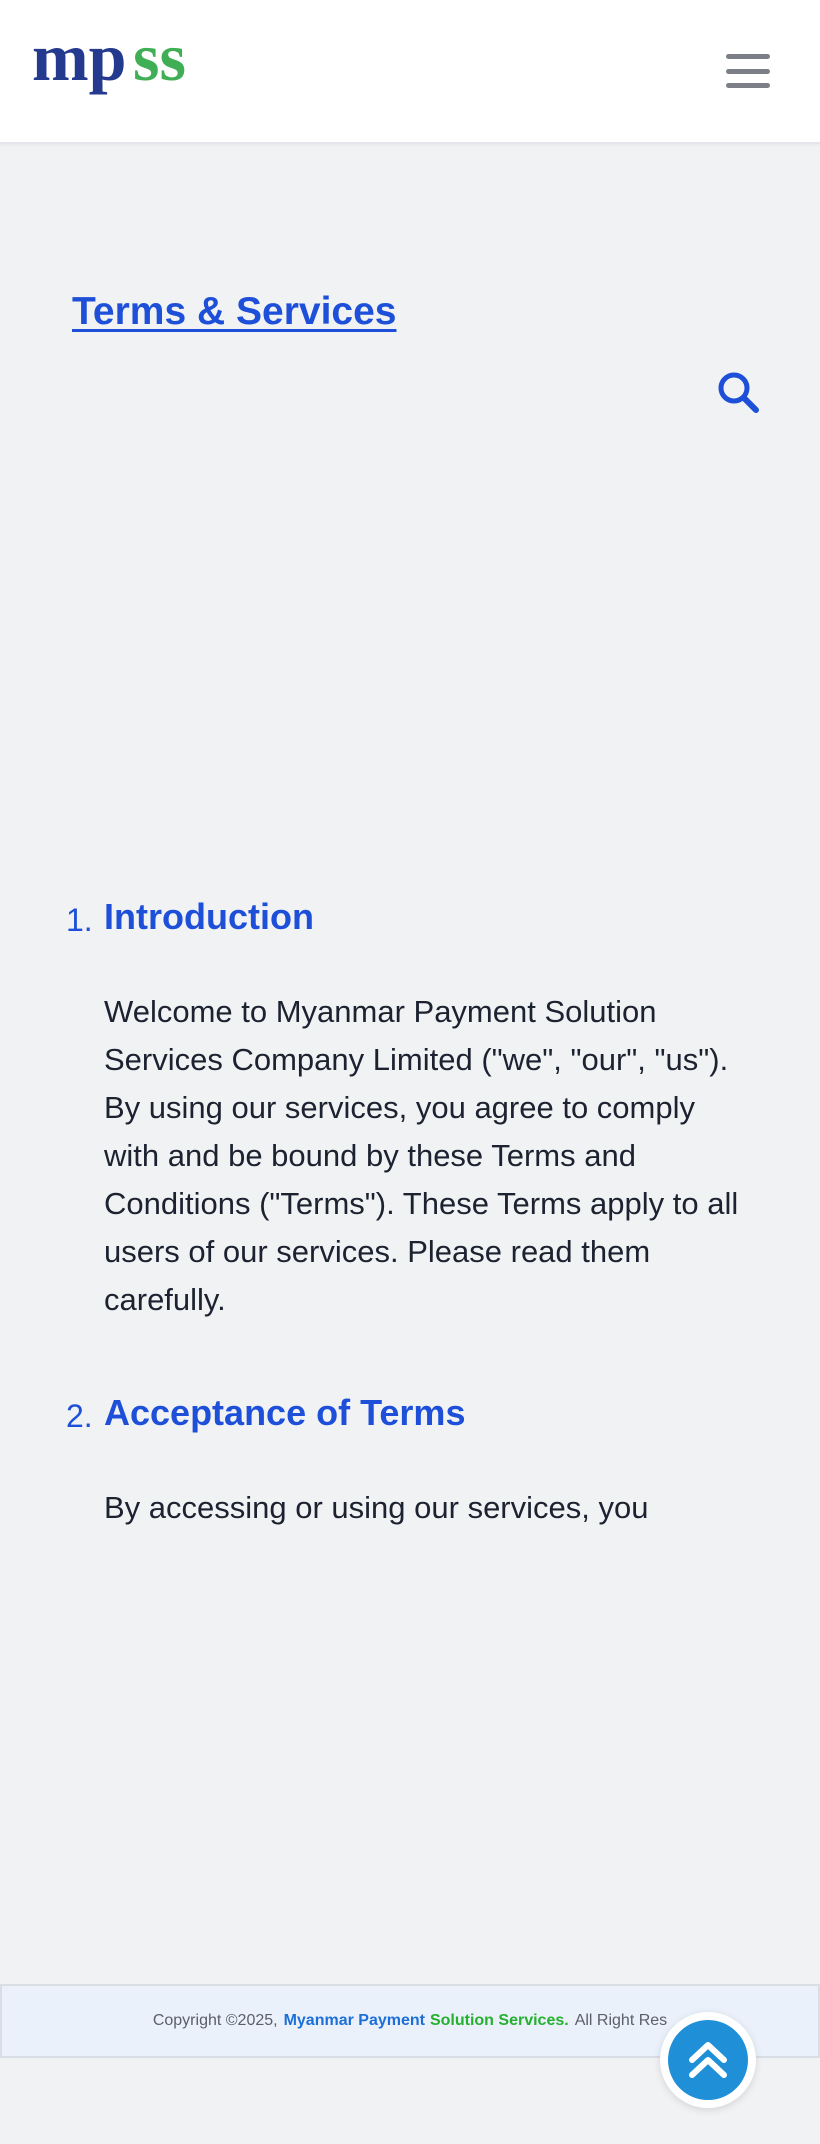 This screenshot has height=2144, width=820. I want to click on double-chevron-up-icon, so click(708, 2060).